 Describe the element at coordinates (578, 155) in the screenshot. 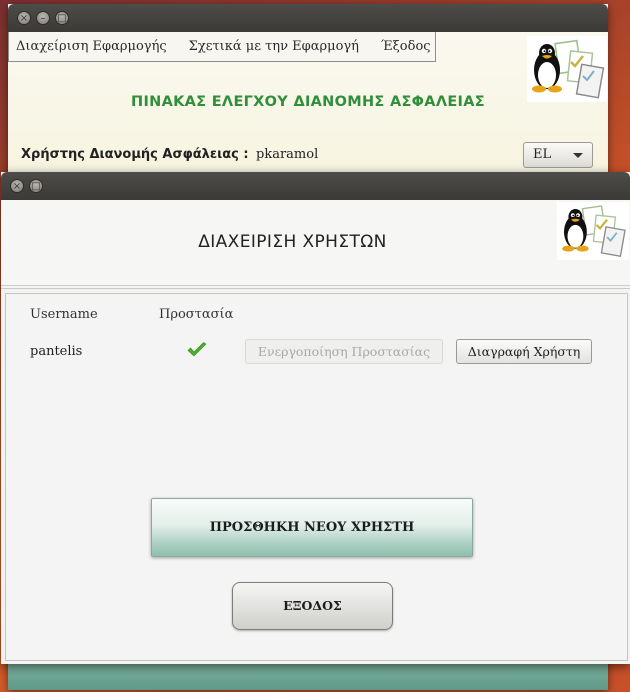

I see `dropdown-caret-icon` at that location.